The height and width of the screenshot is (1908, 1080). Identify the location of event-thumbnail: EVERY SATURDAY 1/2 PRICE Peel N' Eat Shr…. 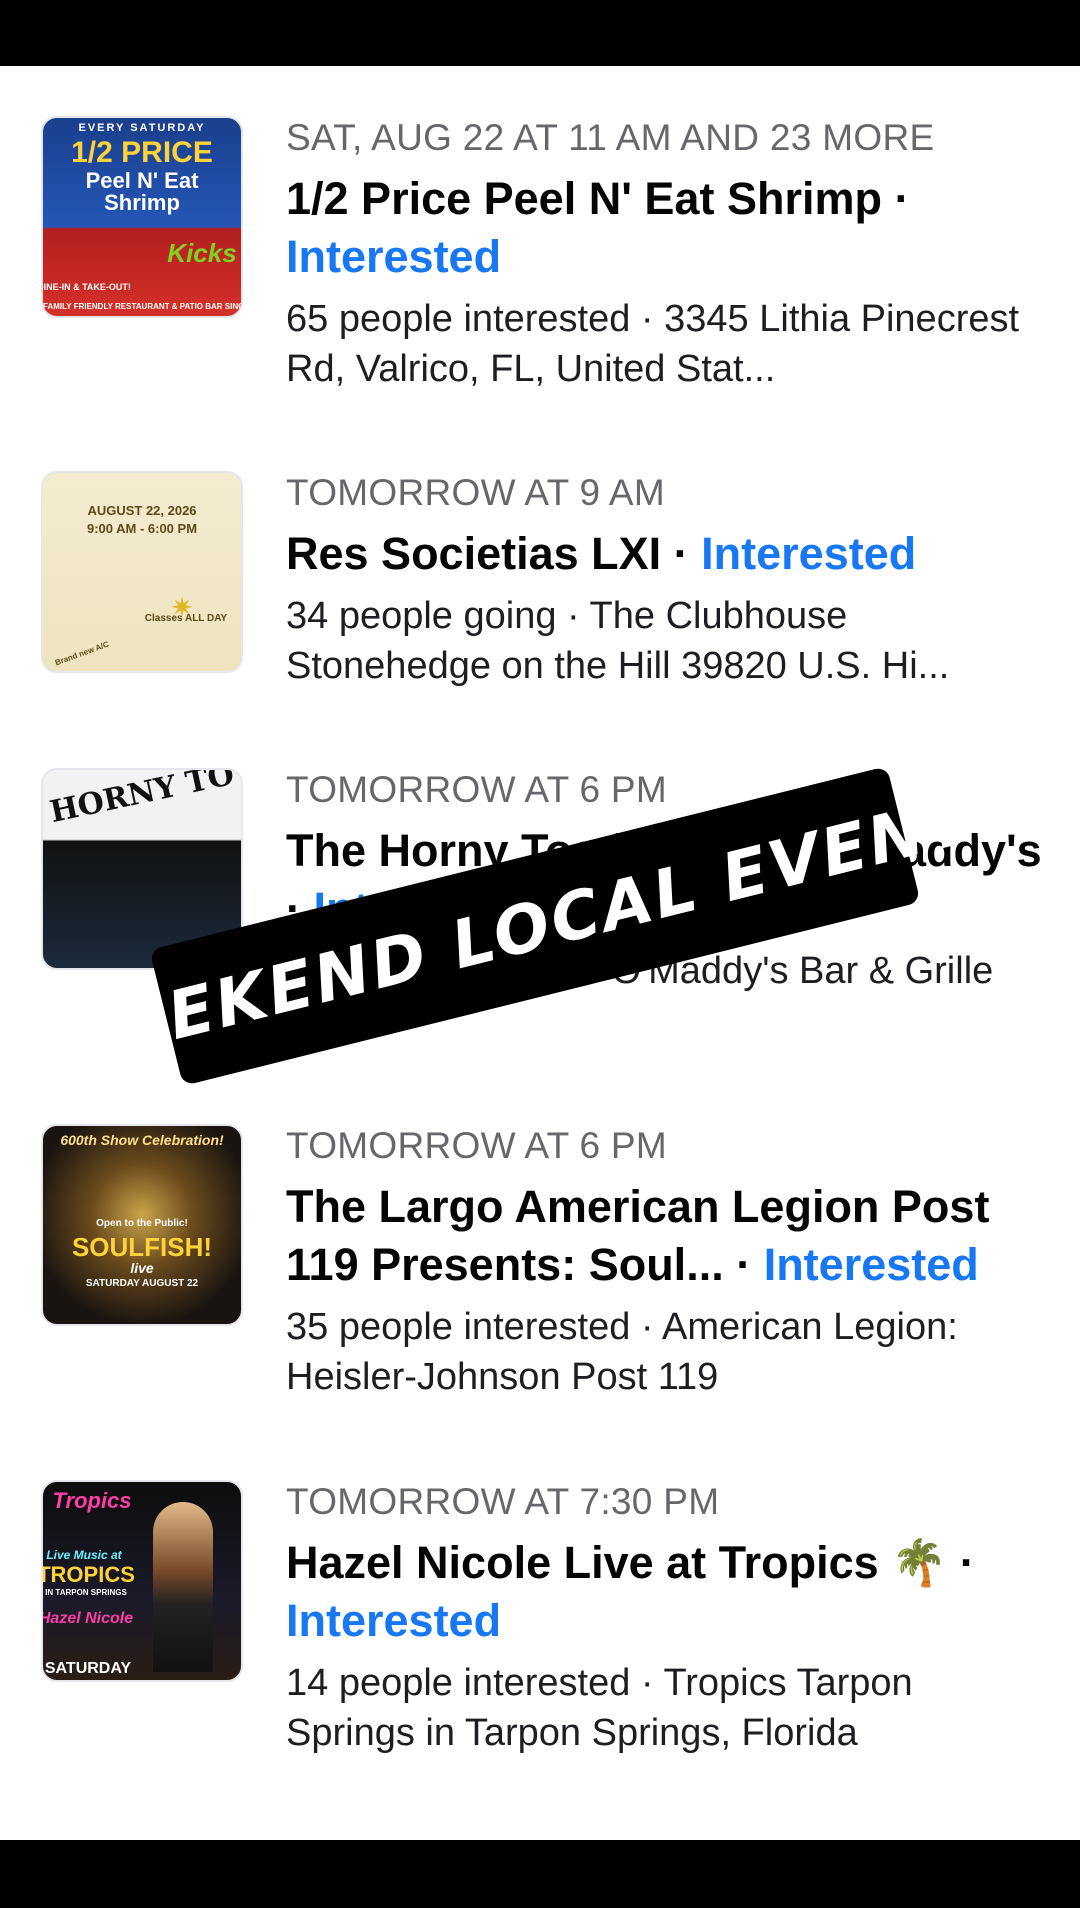
(142, 217).